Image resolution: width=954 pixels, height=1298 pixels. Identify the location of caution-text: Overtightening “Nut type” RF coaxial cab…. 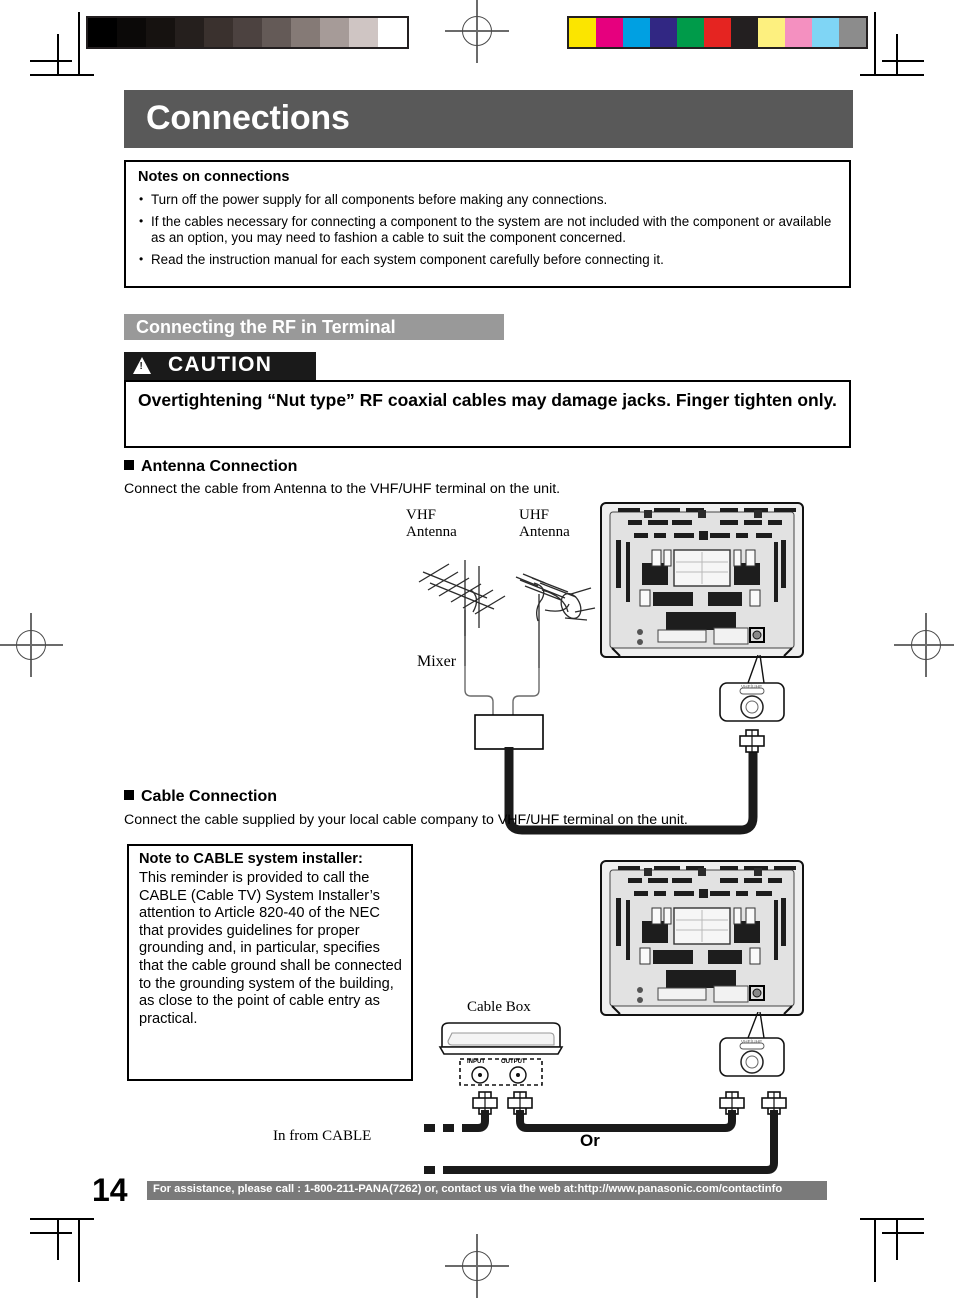
(487, 400).